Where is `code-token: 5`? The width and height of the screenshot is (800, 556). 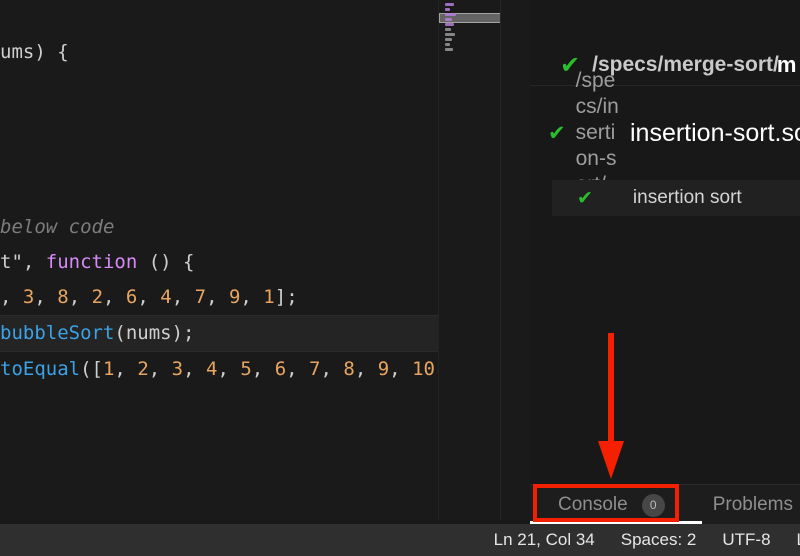
code-token: 5 is located at coordinates (246, 369).